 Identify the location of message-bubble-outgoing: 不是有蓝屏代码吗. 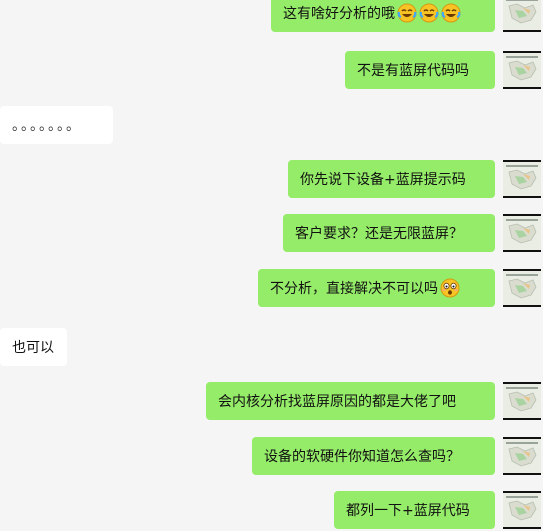
(420, 70).